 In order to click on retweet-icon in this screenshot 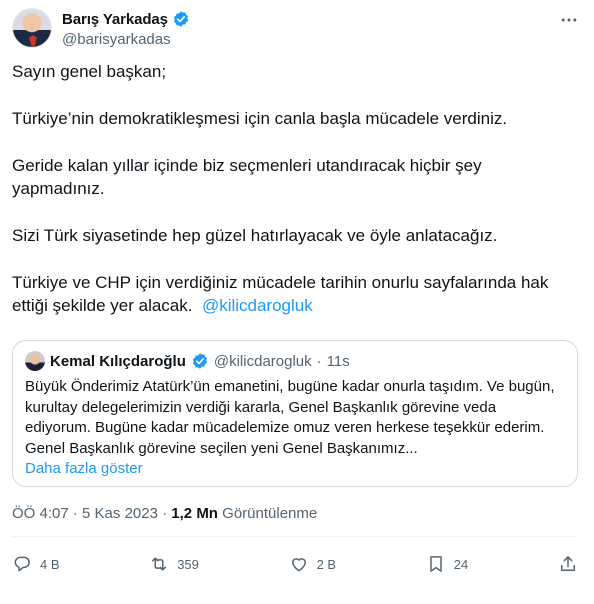, I will do `click(159, 564)`.